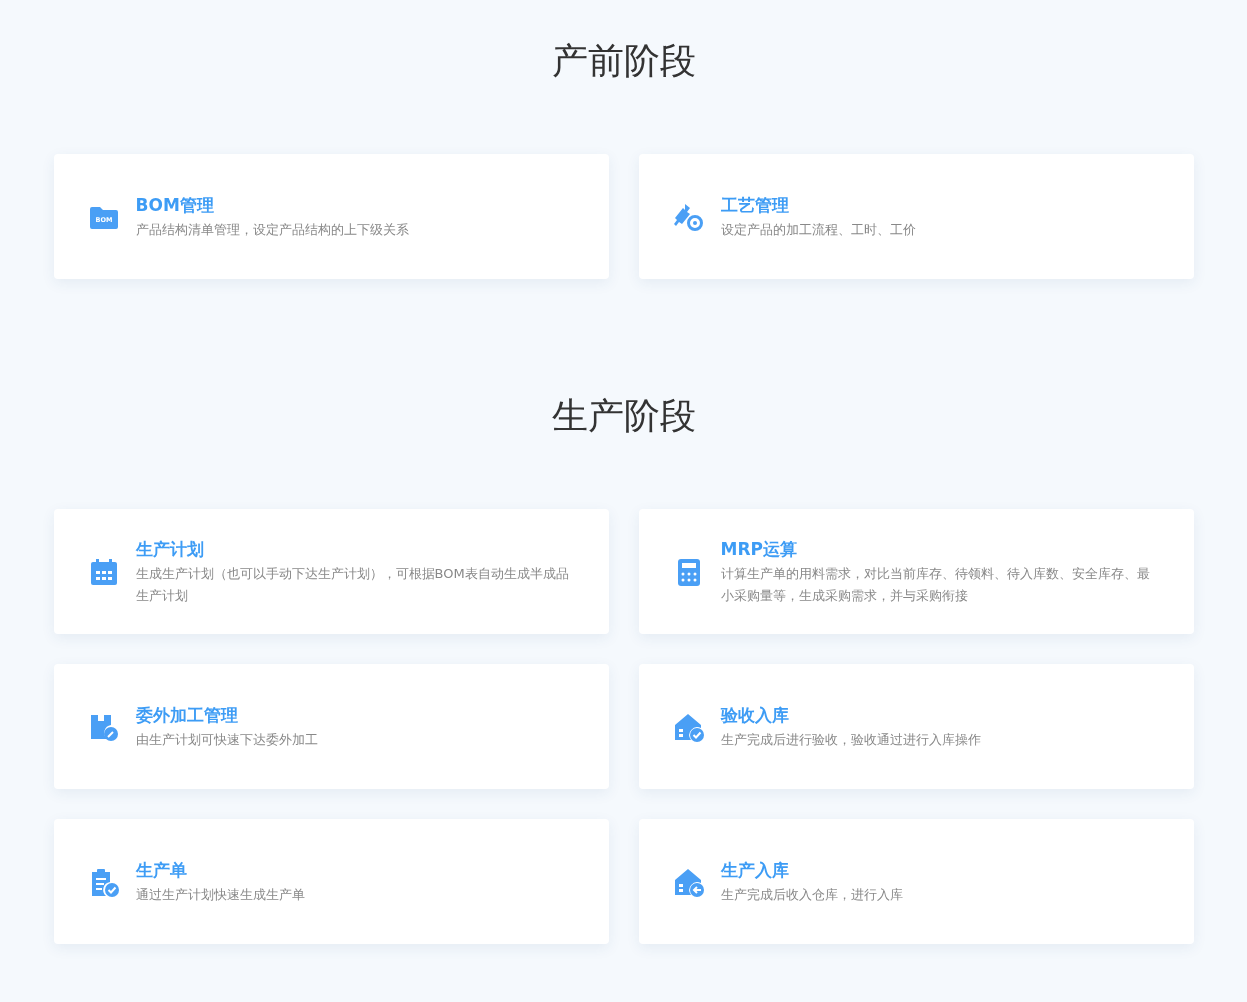 Image resolution: width=1247 pixels, height=1002 pixels. What do you see at coordinates (161, 870) in the screenshot?
I see `card-title: 生产单` at bounding box center [161, 870].